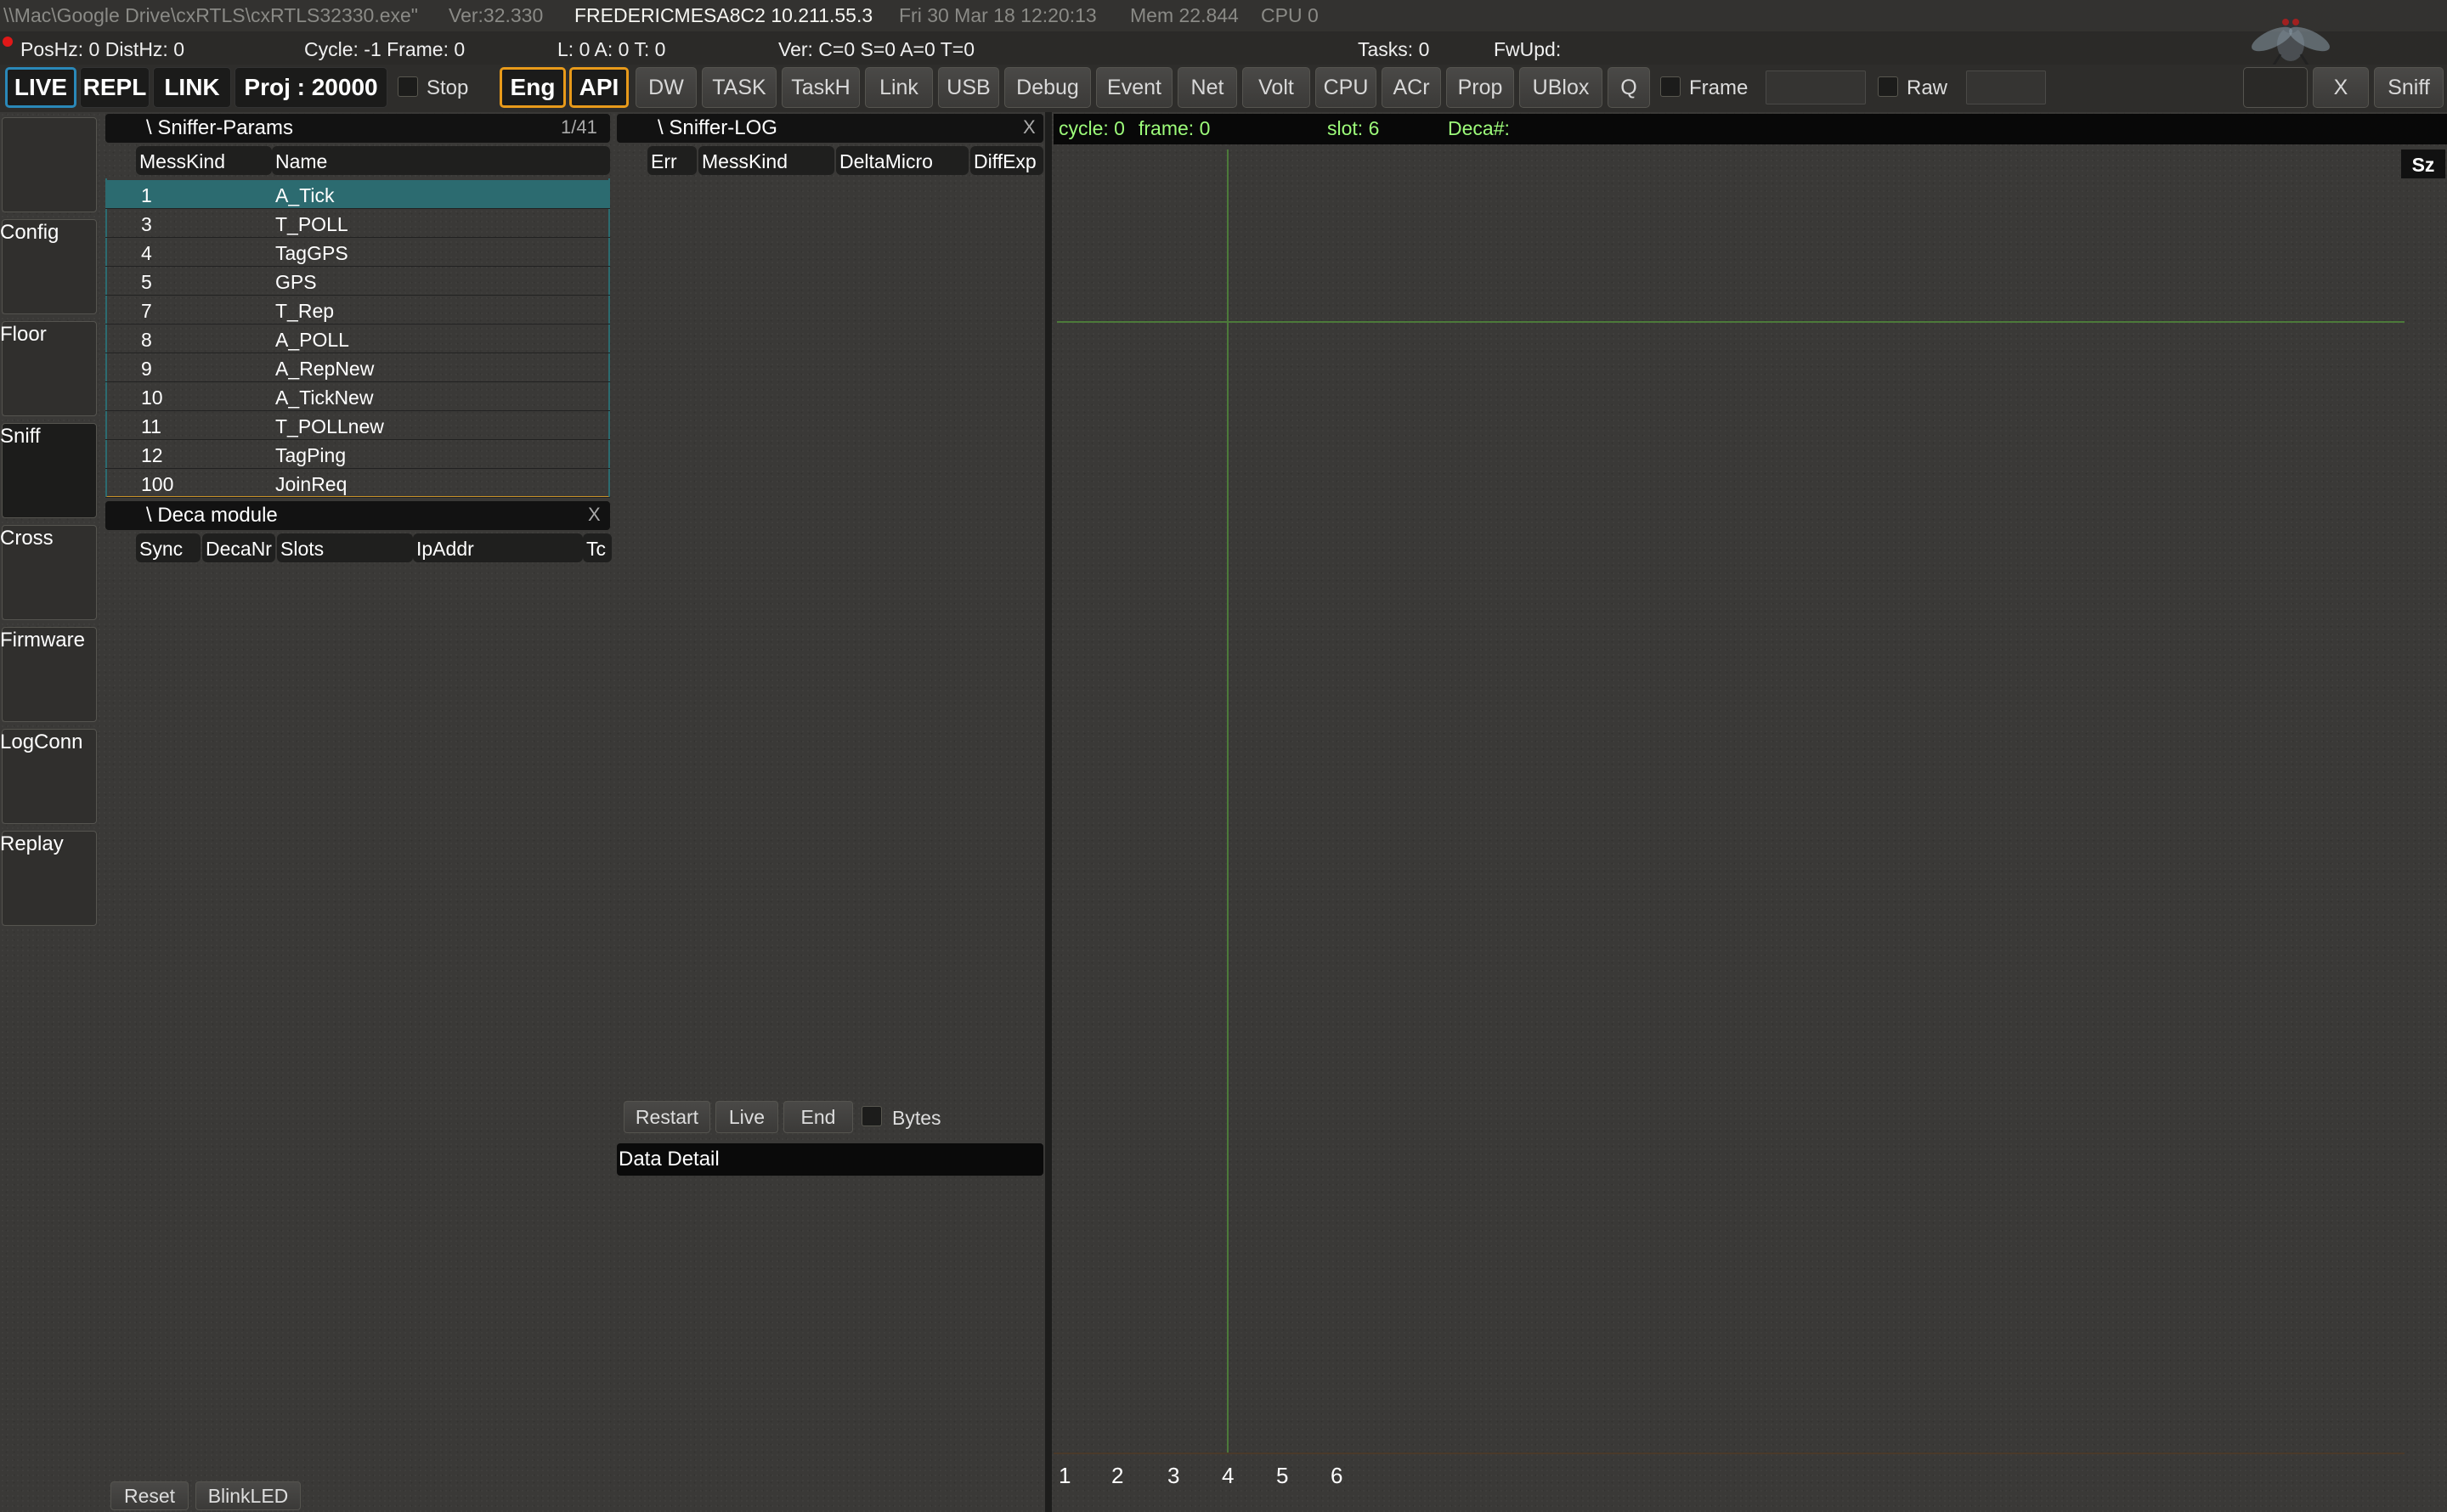  I want to click on graph-horizontal-line, so click(1731, 322).